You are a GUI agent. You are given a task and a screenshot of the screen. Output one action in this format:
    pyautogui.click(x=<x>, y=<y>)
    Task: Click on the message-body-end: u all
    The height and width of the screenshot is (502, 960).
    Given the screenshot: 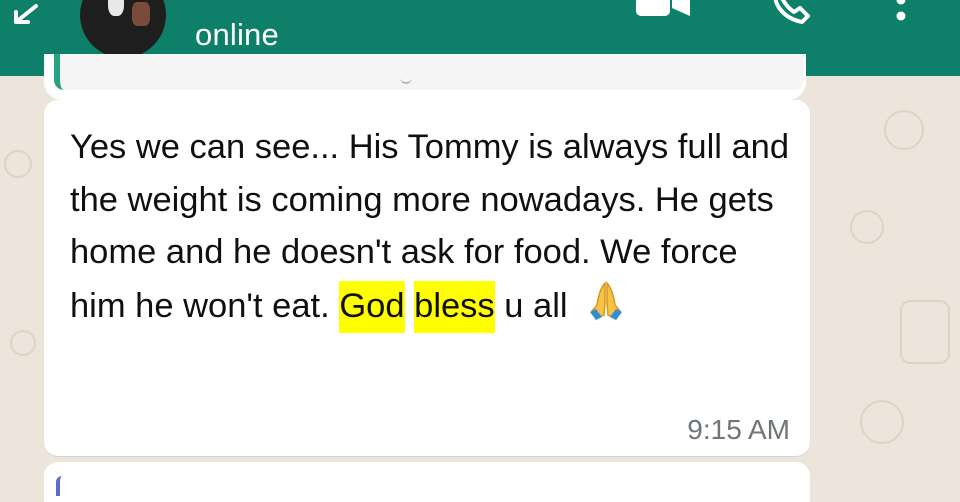 What is the action you would take?
    pyautogui.click(x=536, y=305)
    